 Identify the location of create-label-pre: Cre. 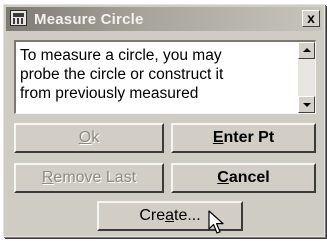
(152, 215).